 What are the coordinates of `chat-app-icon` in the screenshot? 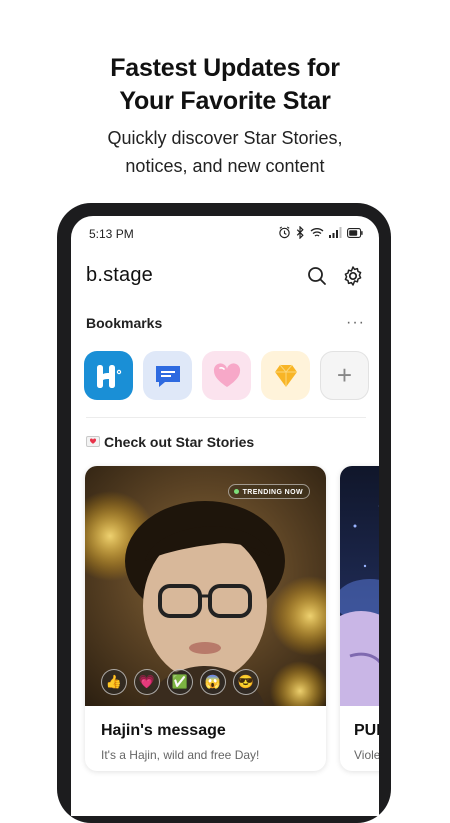 It's located at (167, 375).